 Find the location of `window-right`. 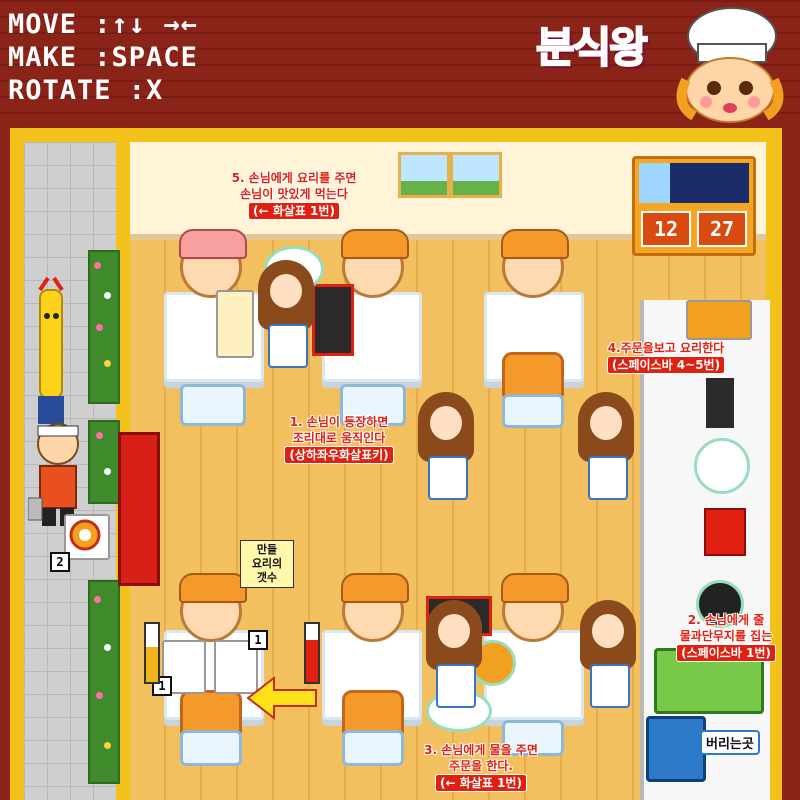

window-right is located at coordinates (476, 175).